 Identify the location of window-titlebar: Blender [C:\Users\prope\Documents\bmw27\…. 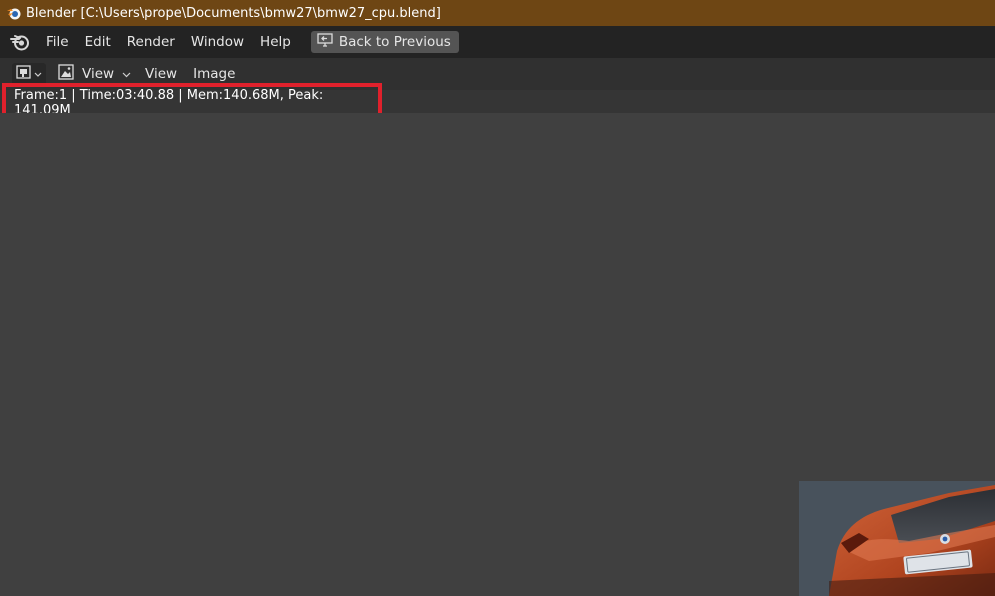
(497, 13).